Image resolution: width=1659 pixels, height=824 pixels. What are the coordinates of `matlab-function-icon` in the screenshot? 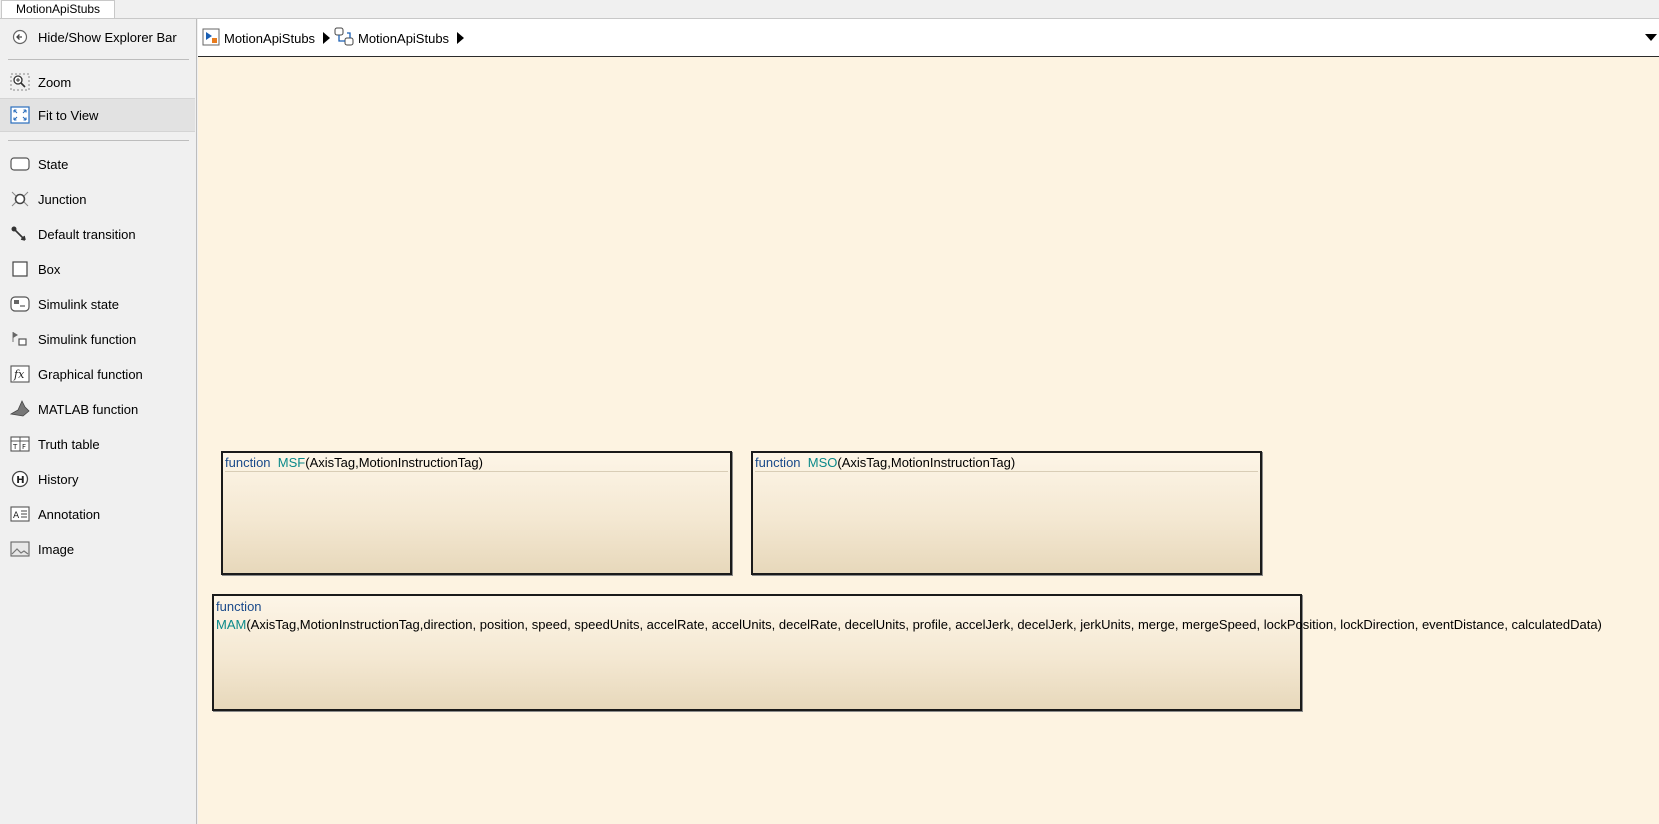 It's located at (20, 409).